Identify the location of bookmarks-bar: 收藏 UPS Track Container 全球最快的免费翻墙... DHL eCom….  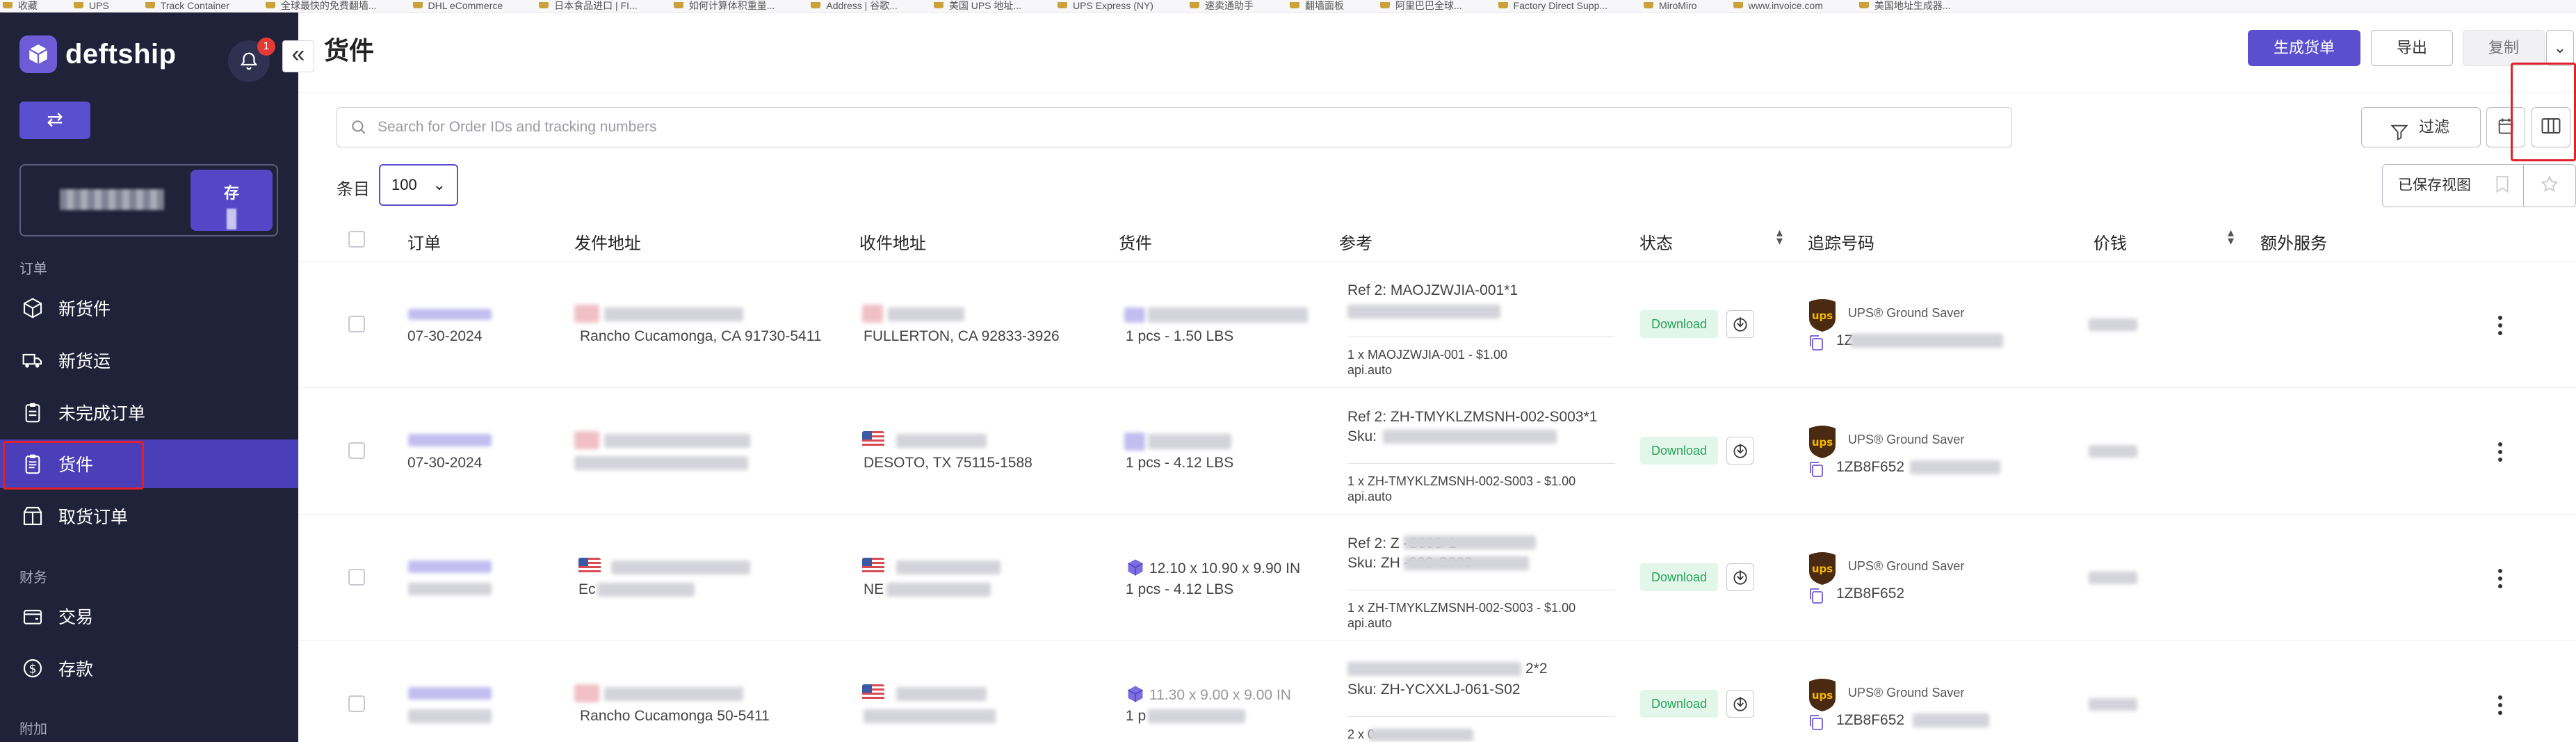
(1288, 6).